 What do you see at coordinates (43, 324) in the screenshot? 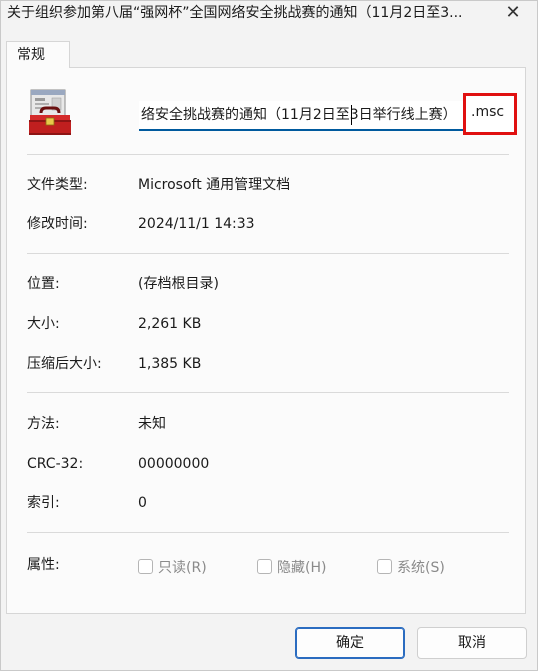
I see `size-label: 大小:` at bounding box center [43, 324].